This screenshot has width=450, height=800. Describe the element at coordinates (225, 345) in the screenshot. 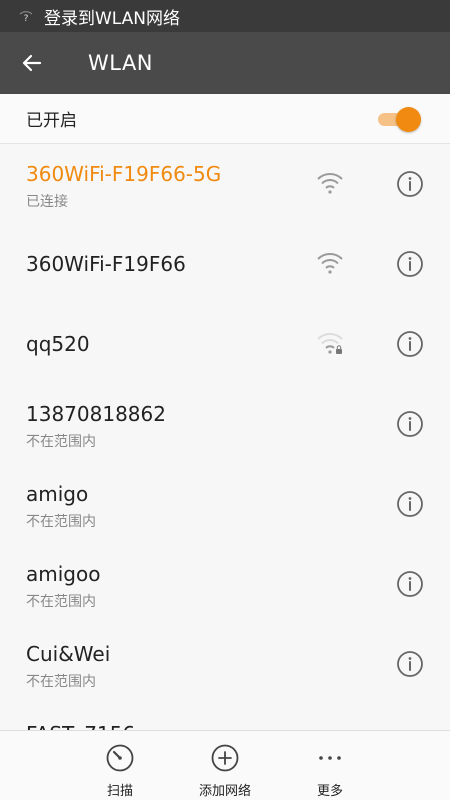

I see `network-item: qq520` at that location.